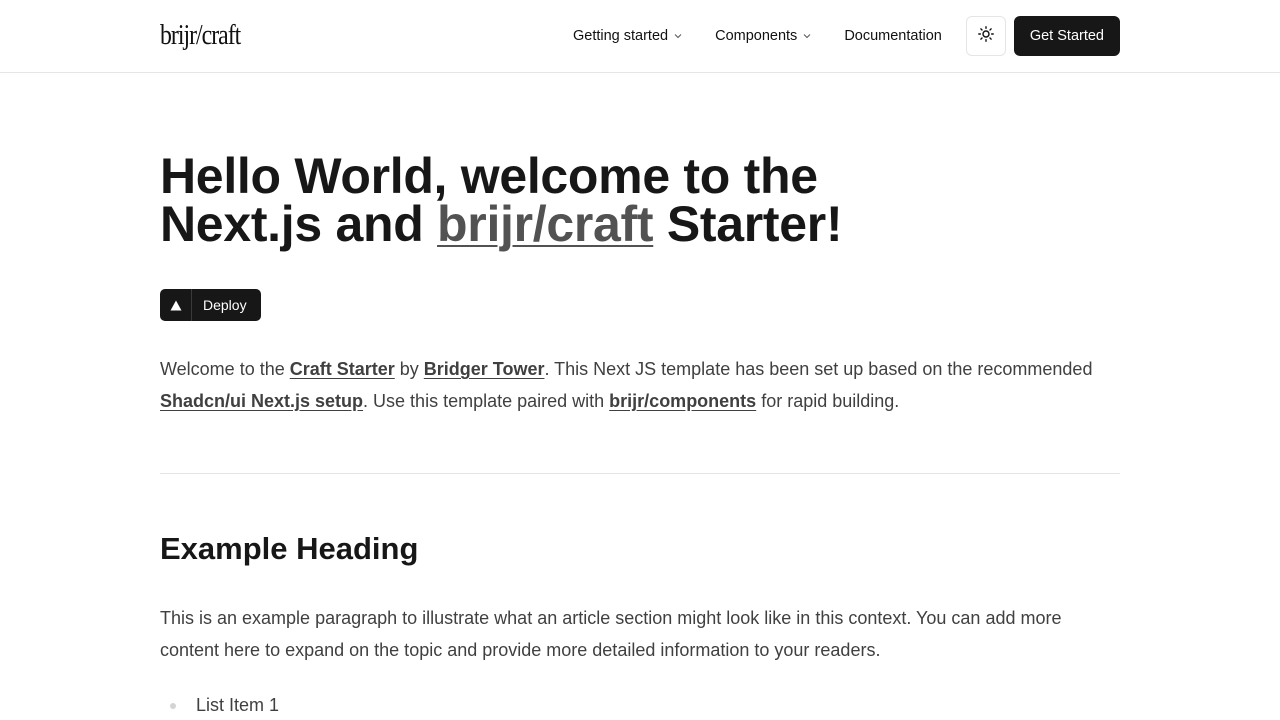 This screenshot has height=720, width=1280. I want to click on nav-components: Components, so click(763, 36).